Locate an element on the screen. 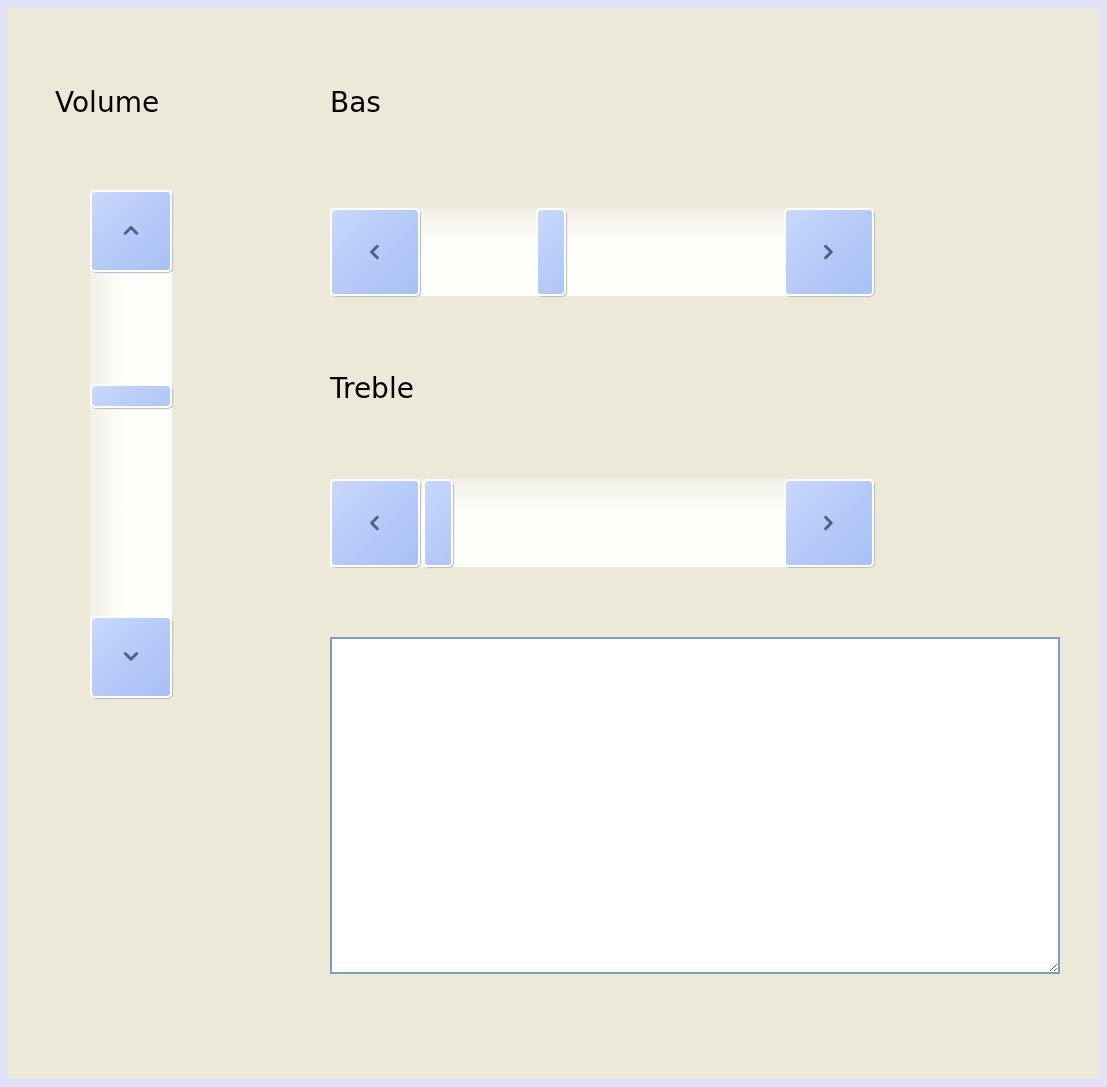  scroll-down-button is located at coordinates (131, 657).